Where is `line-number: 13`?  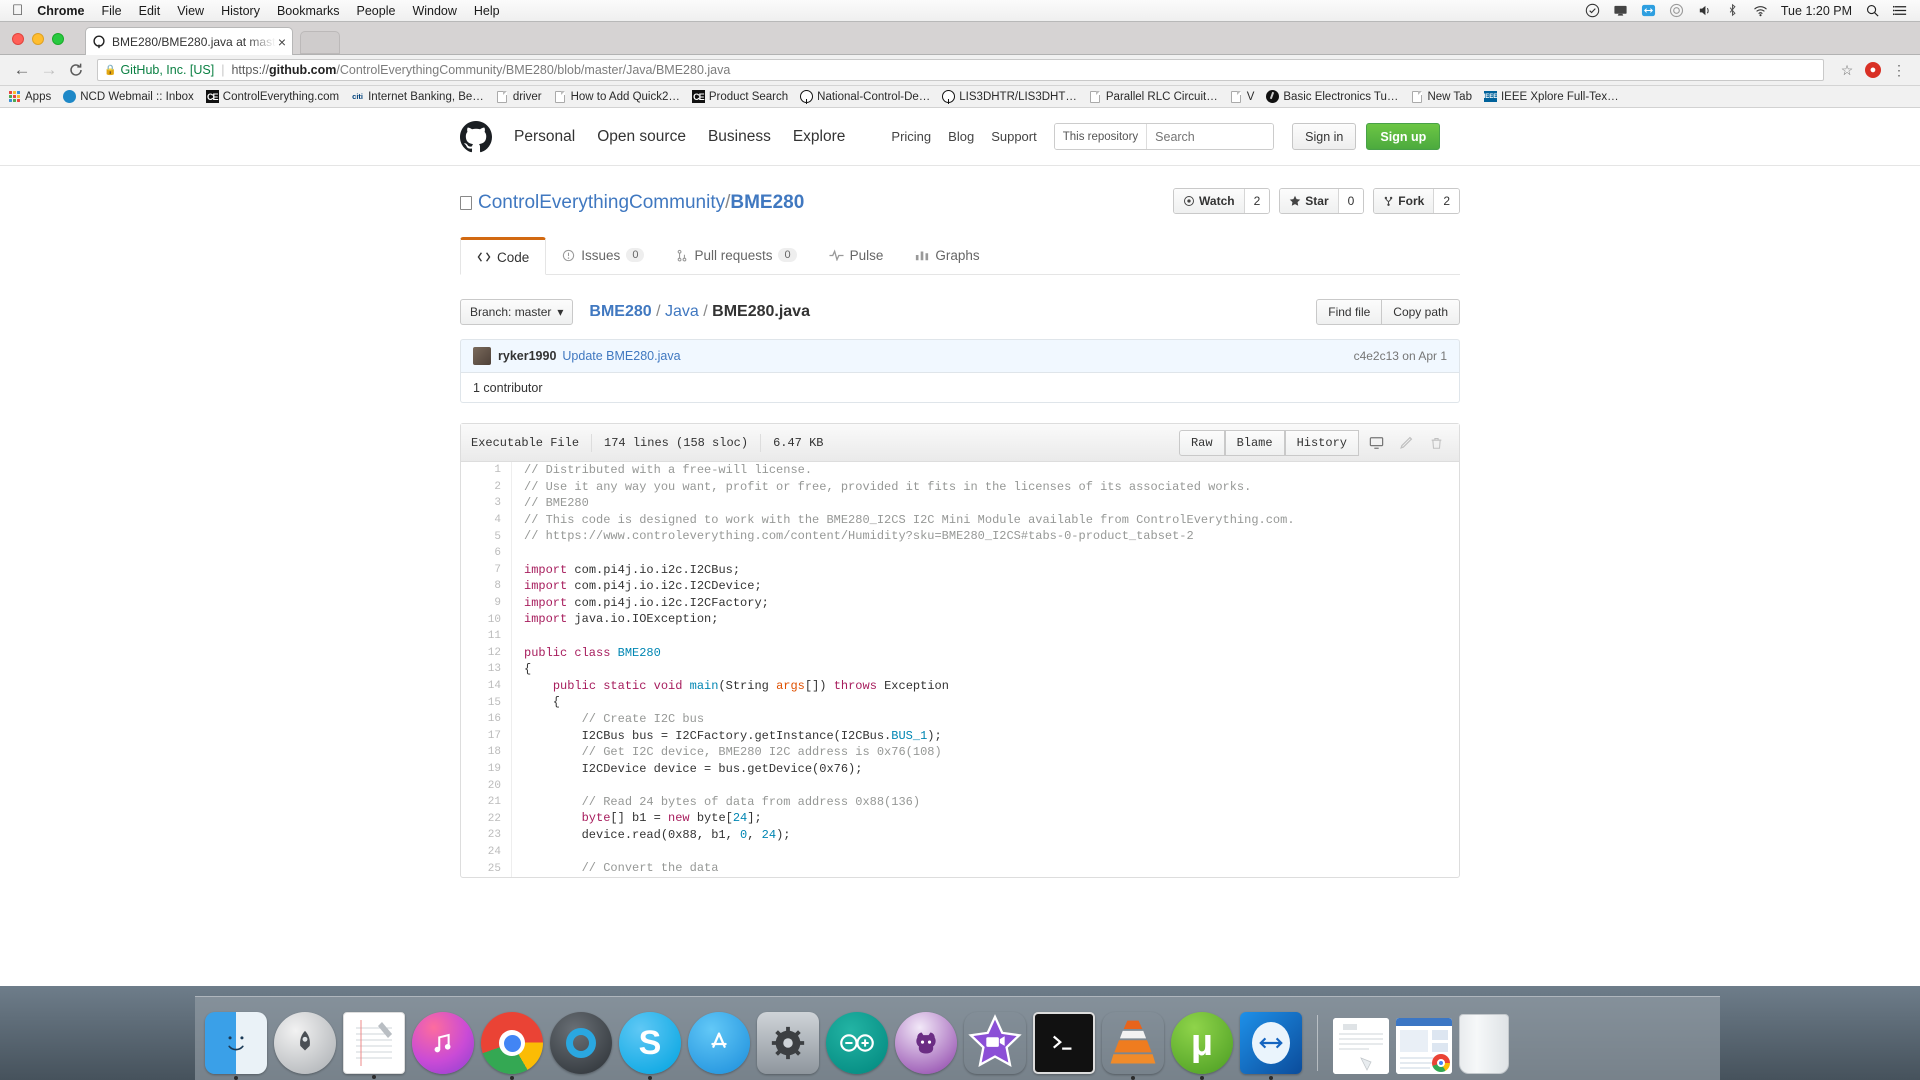 line-number: 13 is located at coordinates (486, 669).